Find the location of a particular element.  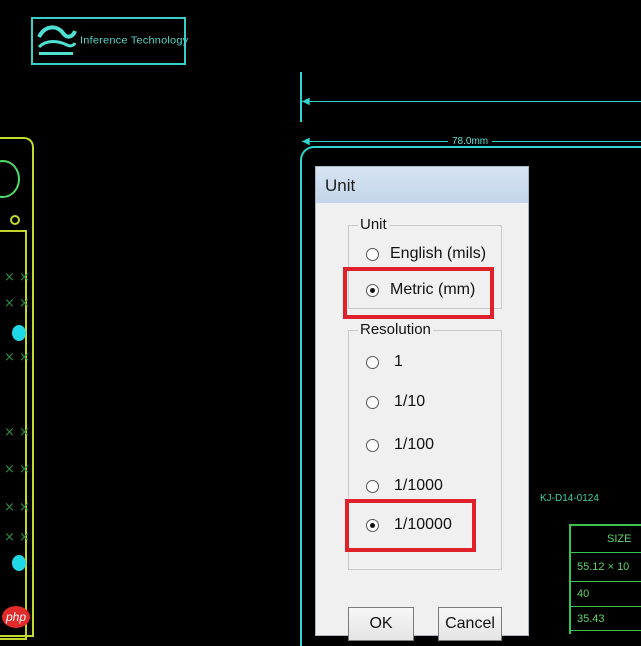

radio-resolution-1-1000: 1/1000 is located at coordinates (416, 488).